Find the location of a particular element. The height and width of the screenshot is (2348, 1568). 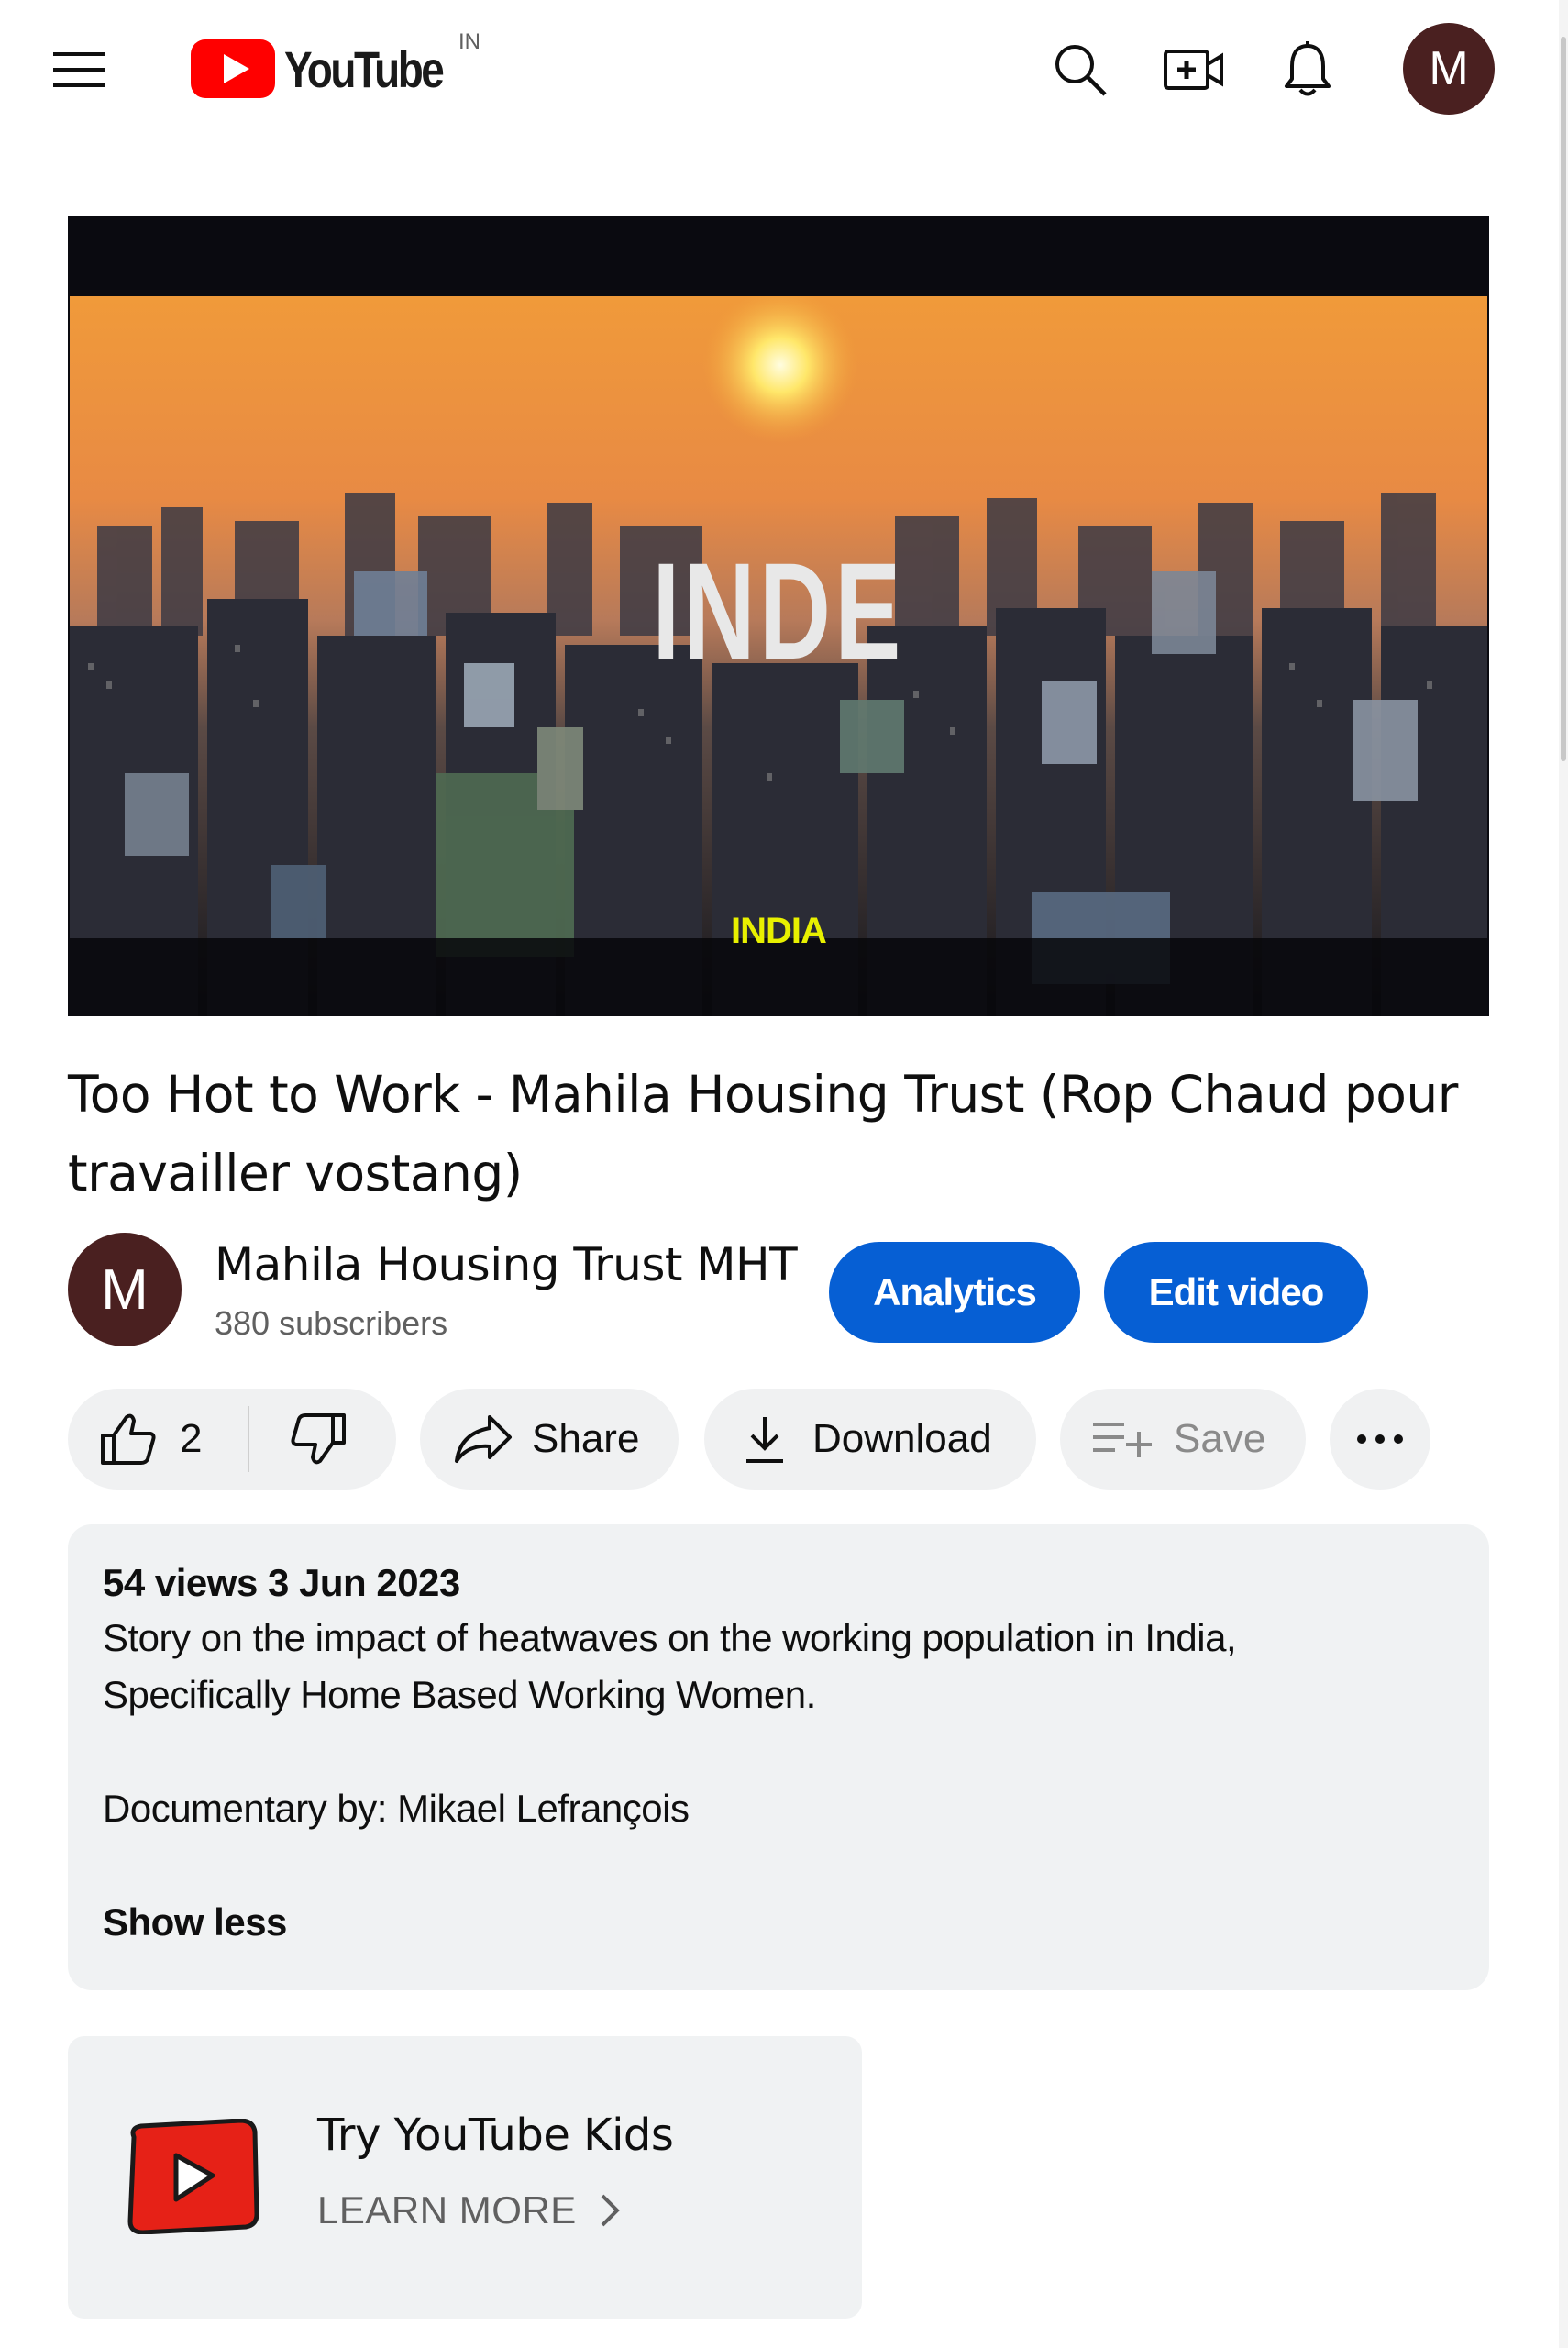

description-line: Documentary by: Mikael Lefrançois is located at coordinates (397, 1808).